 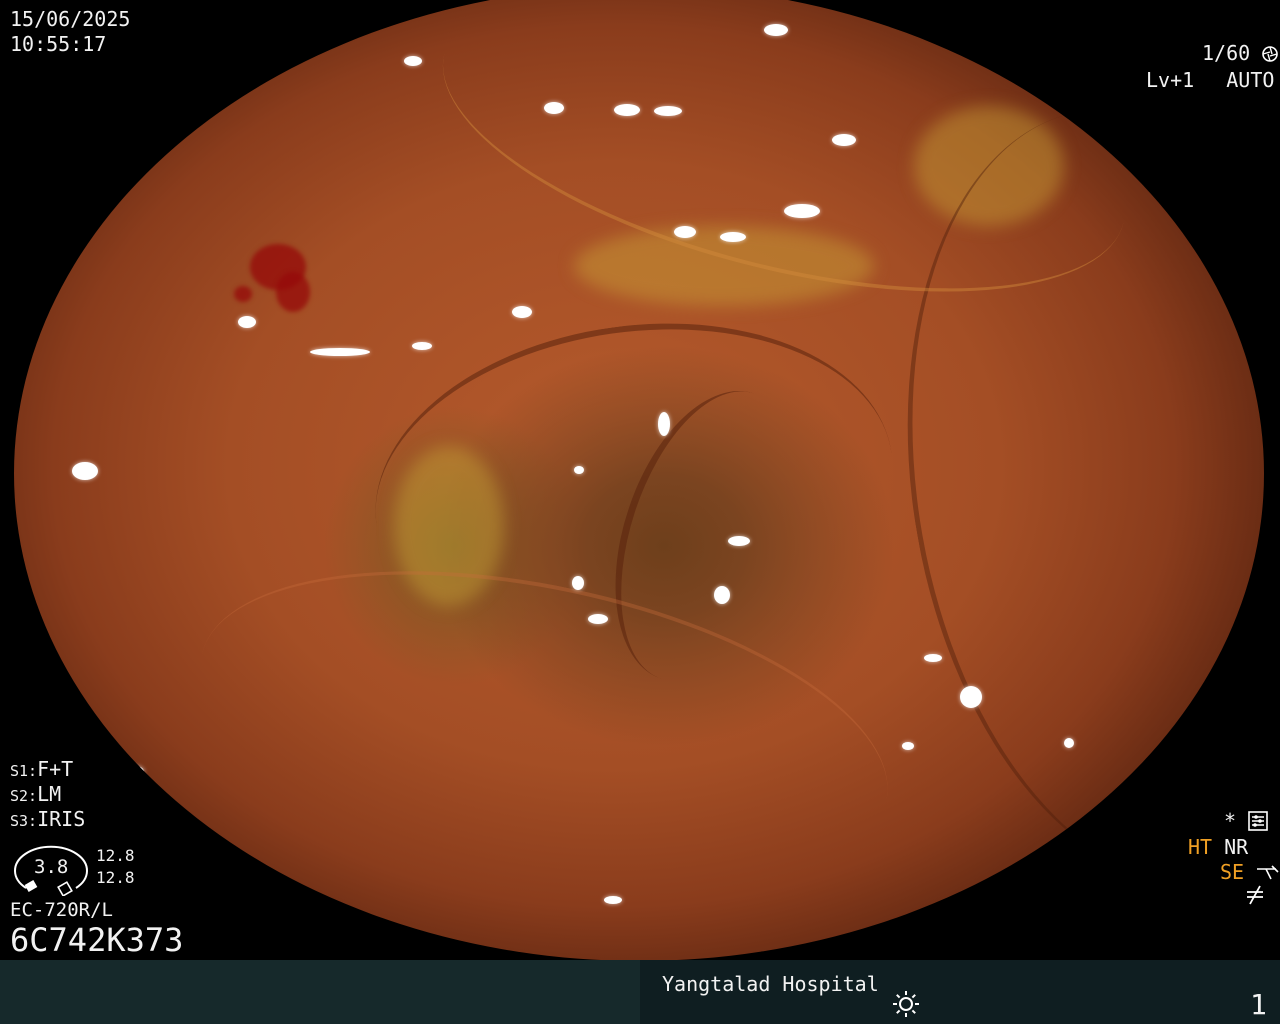 I want to click on settings-icon, so click(x=1258, y=821).